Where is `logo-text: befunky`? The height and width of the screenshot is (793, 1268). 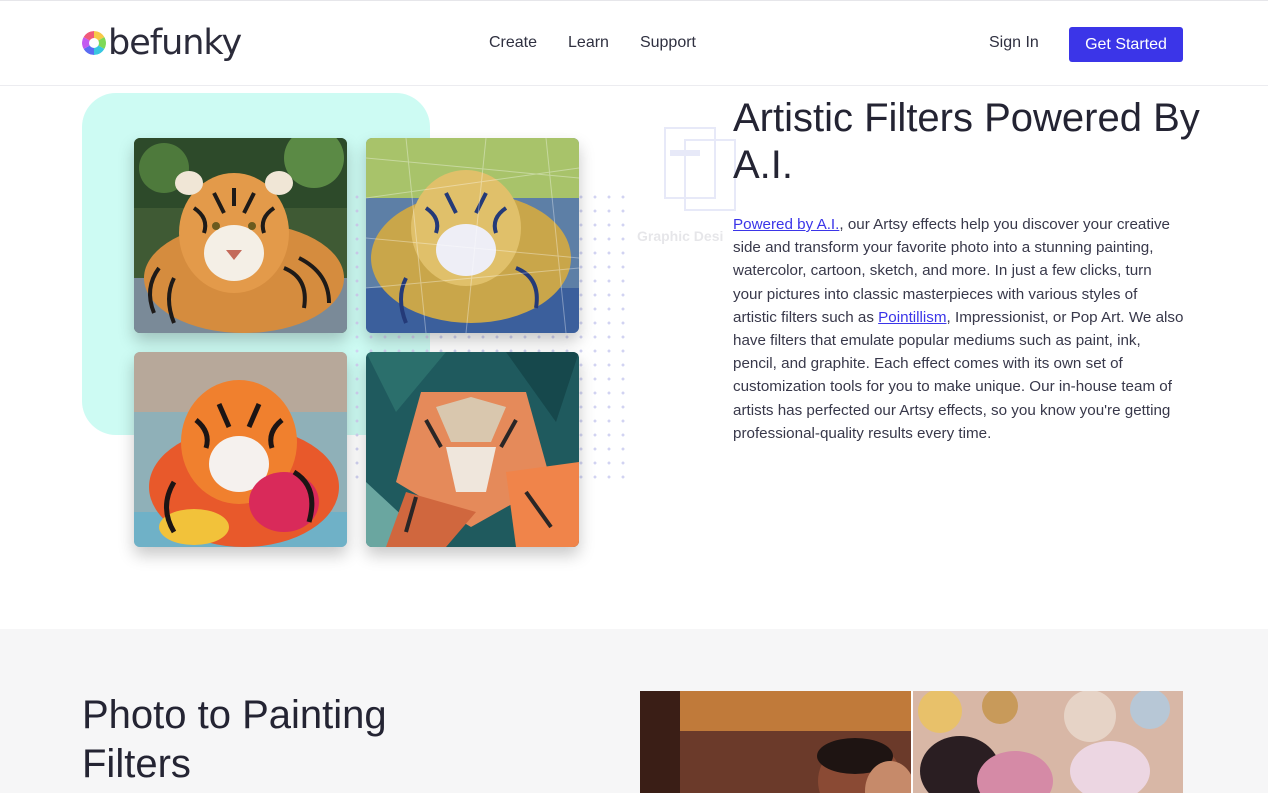
logo-text: befunky is located at coordinates (175, 42).